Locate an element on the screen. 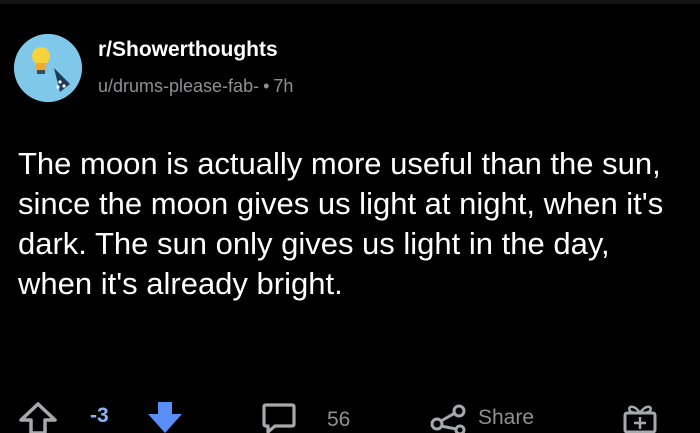  top-divider is located at coordinates (350, 2).